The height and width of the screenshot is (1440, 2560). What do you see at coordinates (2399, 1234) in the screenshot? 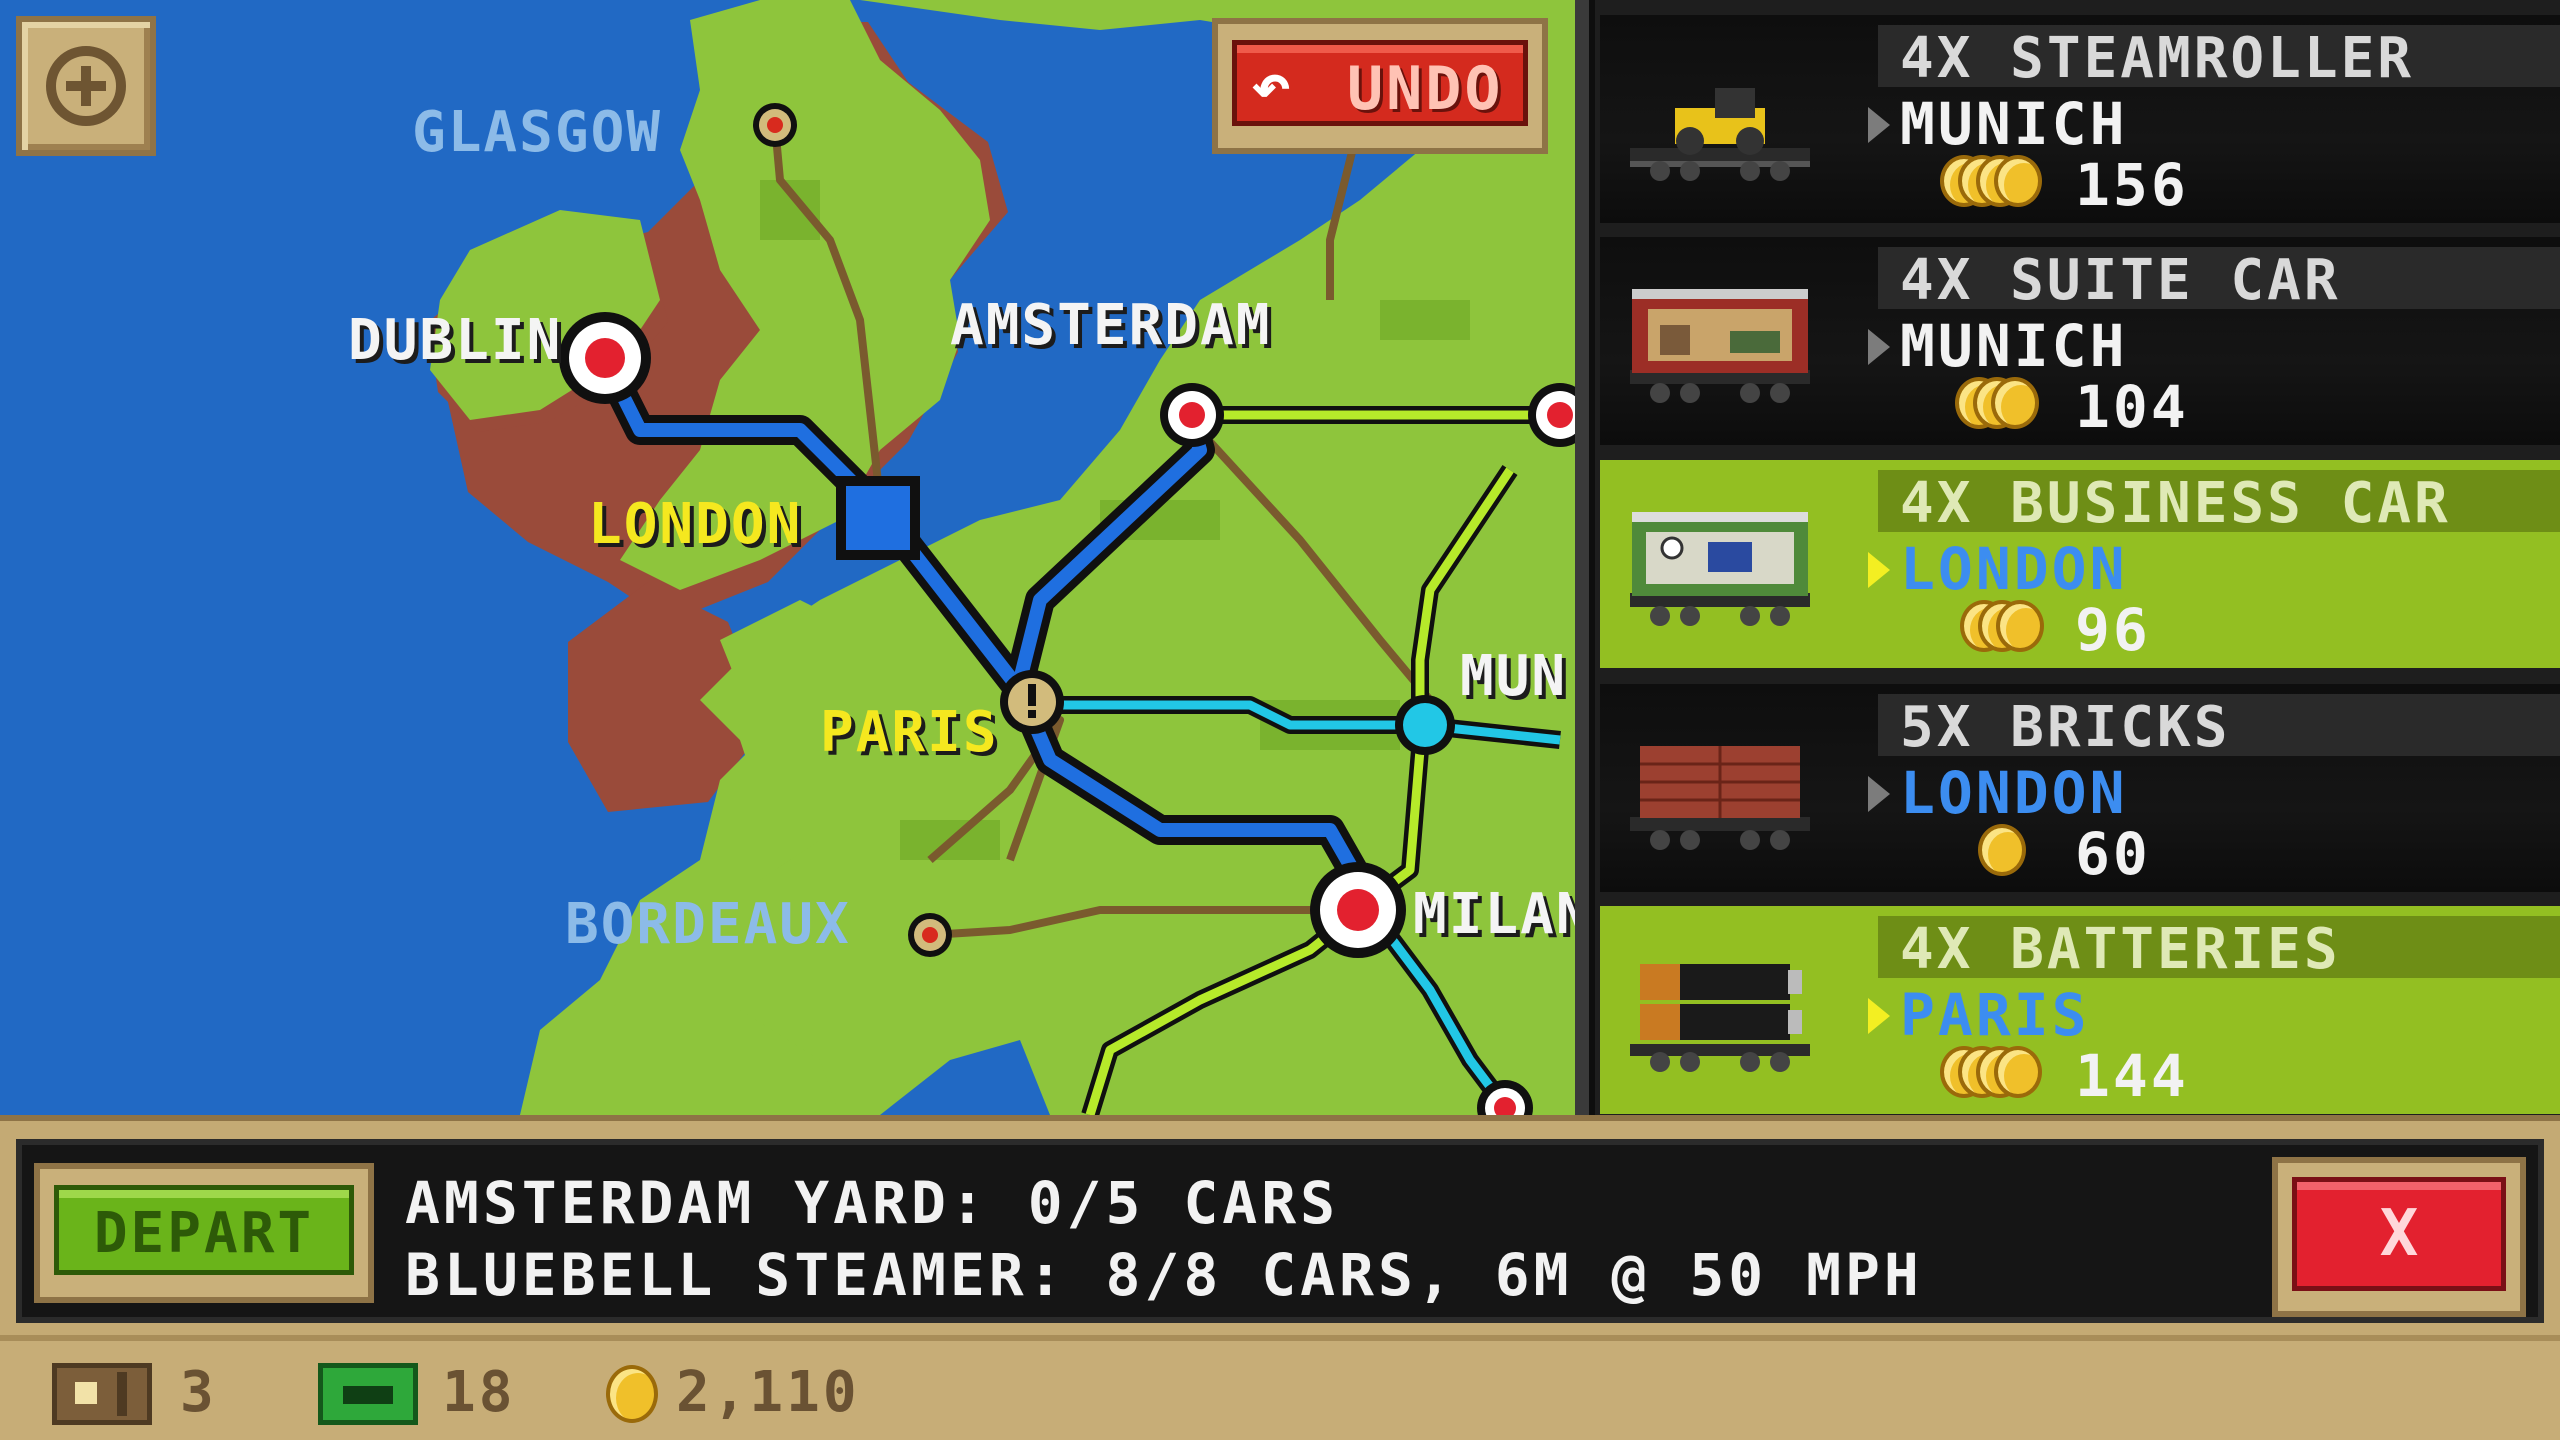
I see `close-icon: X` at bounding box center [2399, 1234].